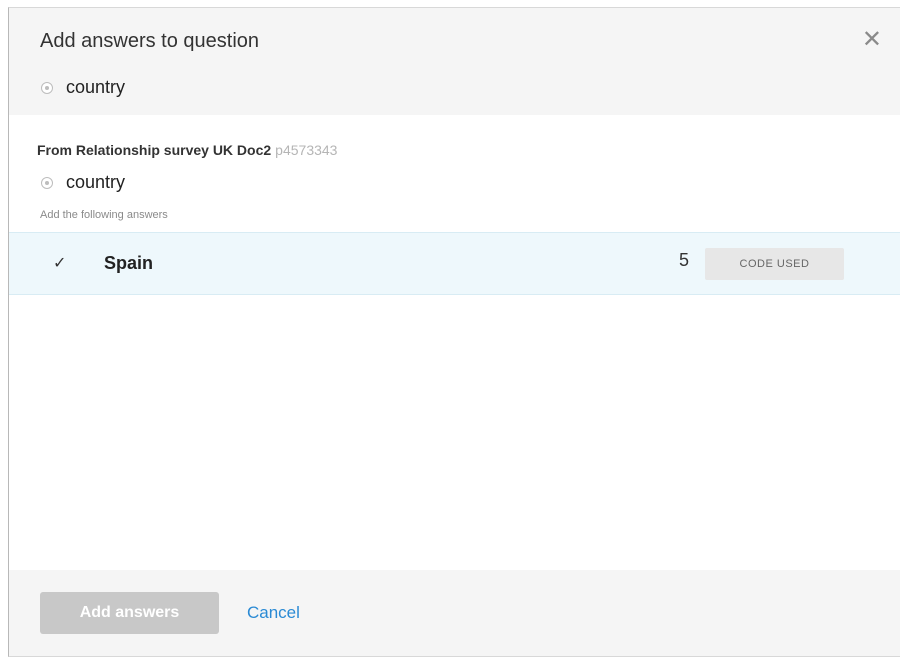 Image resolution: width=902 pixels, height=659 pixels. I want to click on answer-label: Spain, so click(129, 263).